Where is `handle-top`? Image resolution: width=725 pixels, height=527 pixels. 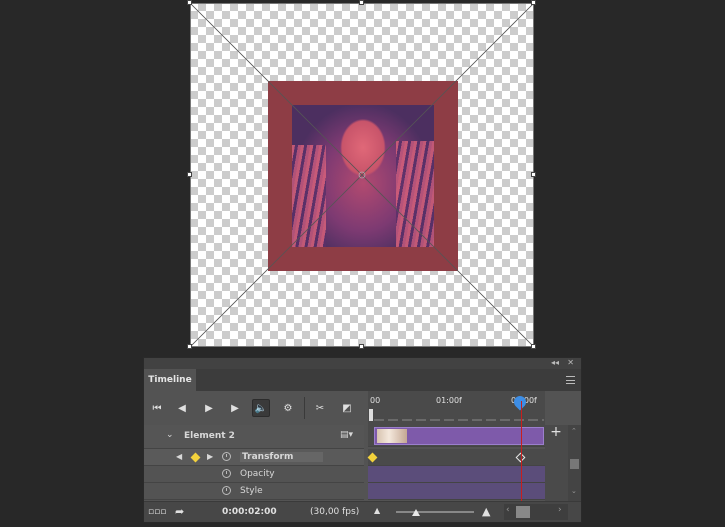 handle-top is located at coordinates (361, 2).